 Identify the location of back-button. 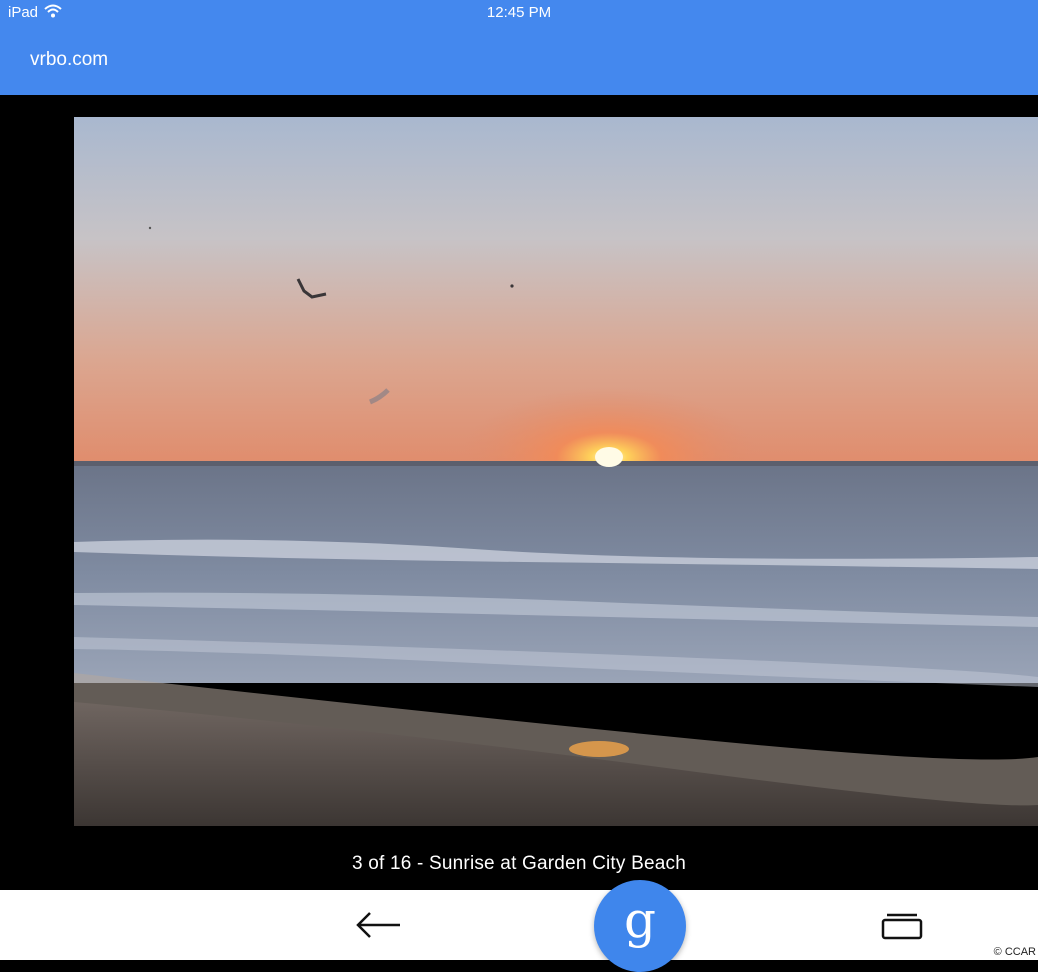
(378, 925).